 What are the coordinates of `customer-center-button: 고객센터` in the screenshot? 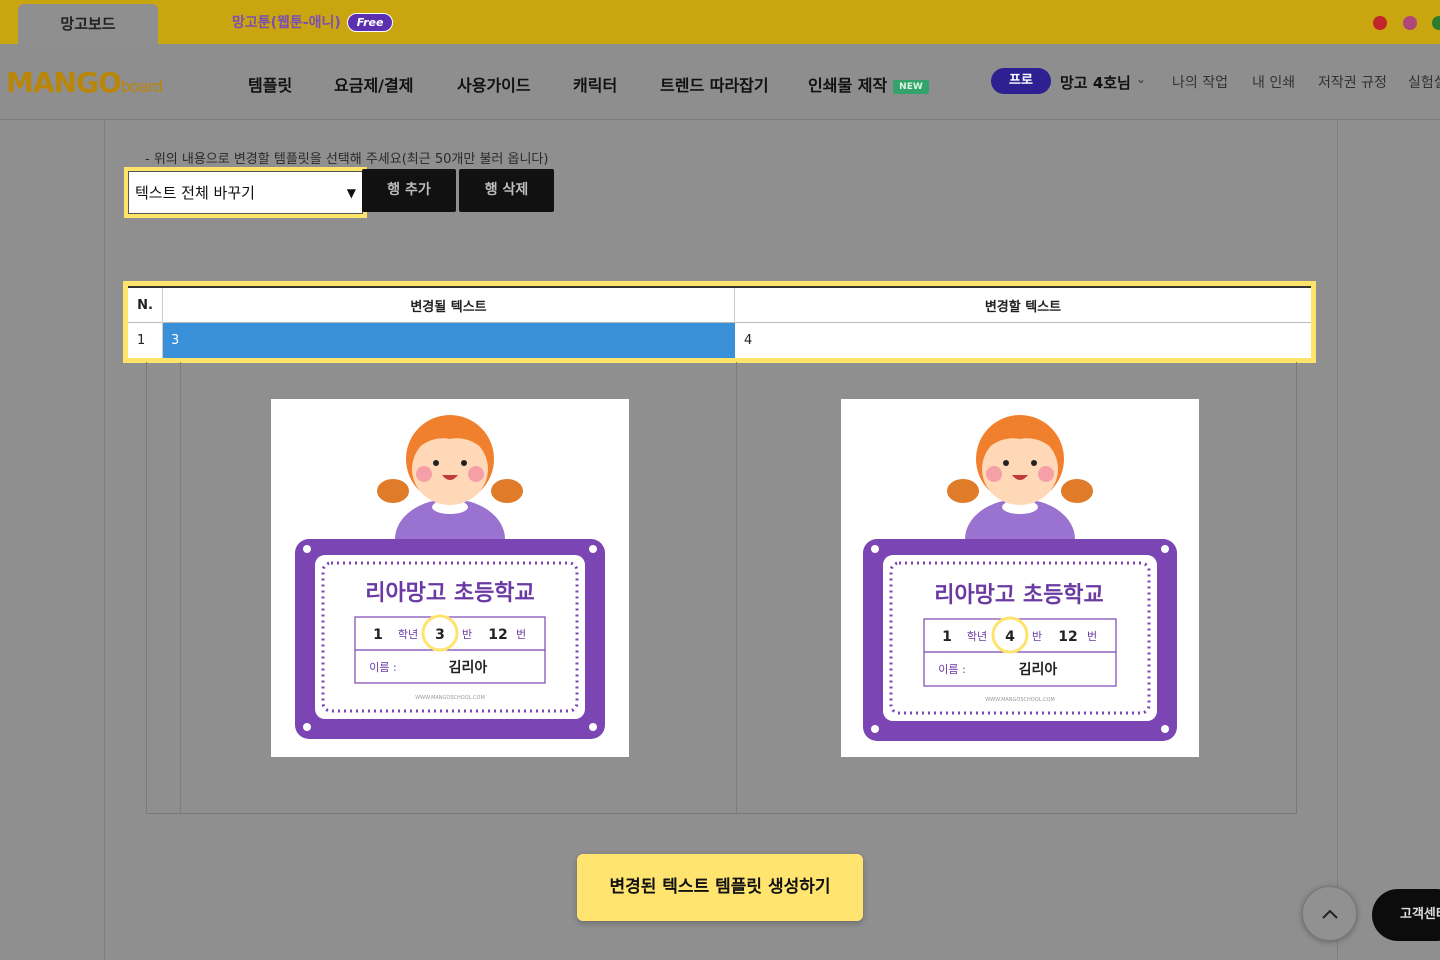 It's located at (1406, 915).